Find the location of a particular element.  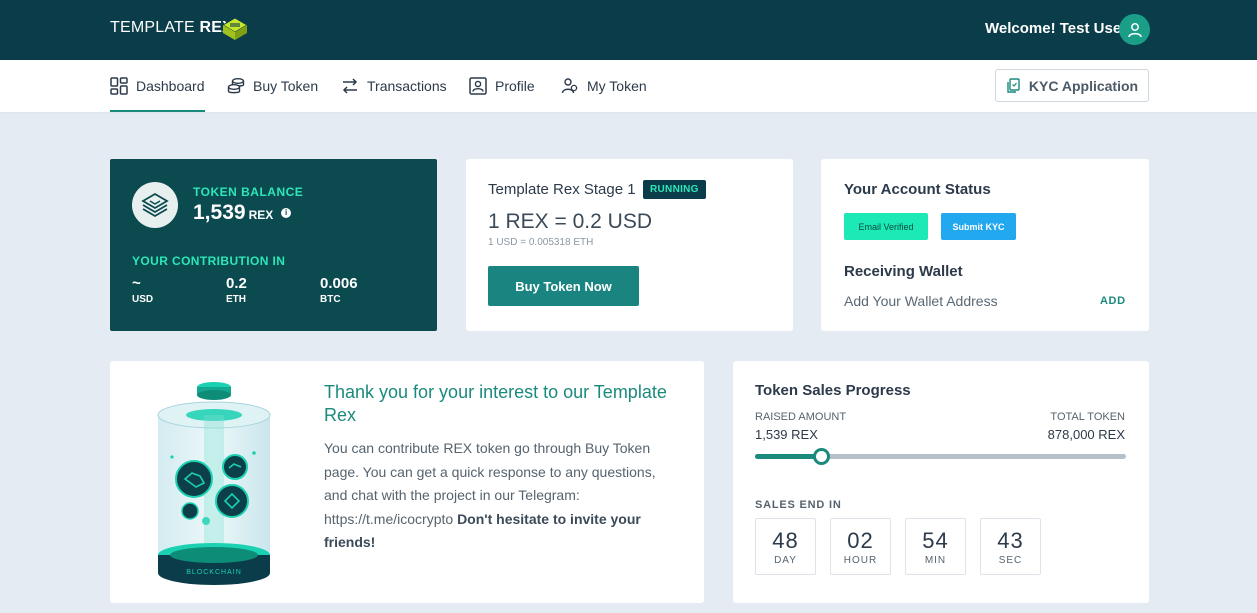

blockchain-illustration: BLOCKCHAIN is located at coordinates (214, 483).